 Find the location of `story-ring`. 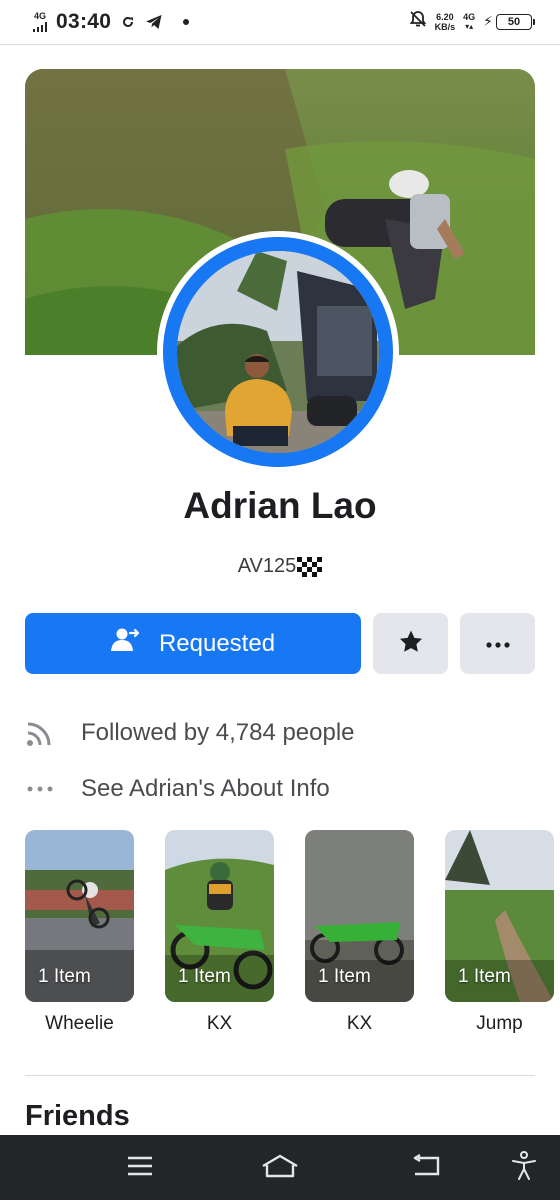

story-ring is located at coordinates (278, 352).